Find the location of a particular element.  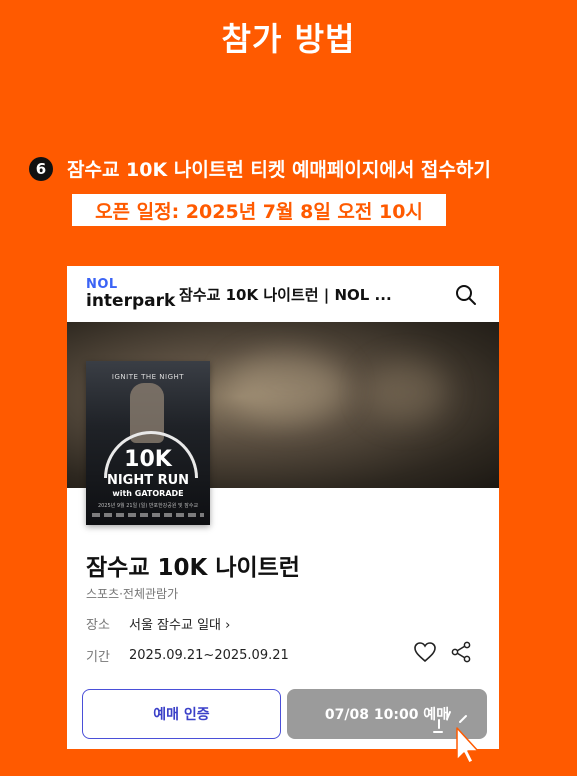

event-category: 스포츠·전체관람가 is located at coordinates (132, 594).